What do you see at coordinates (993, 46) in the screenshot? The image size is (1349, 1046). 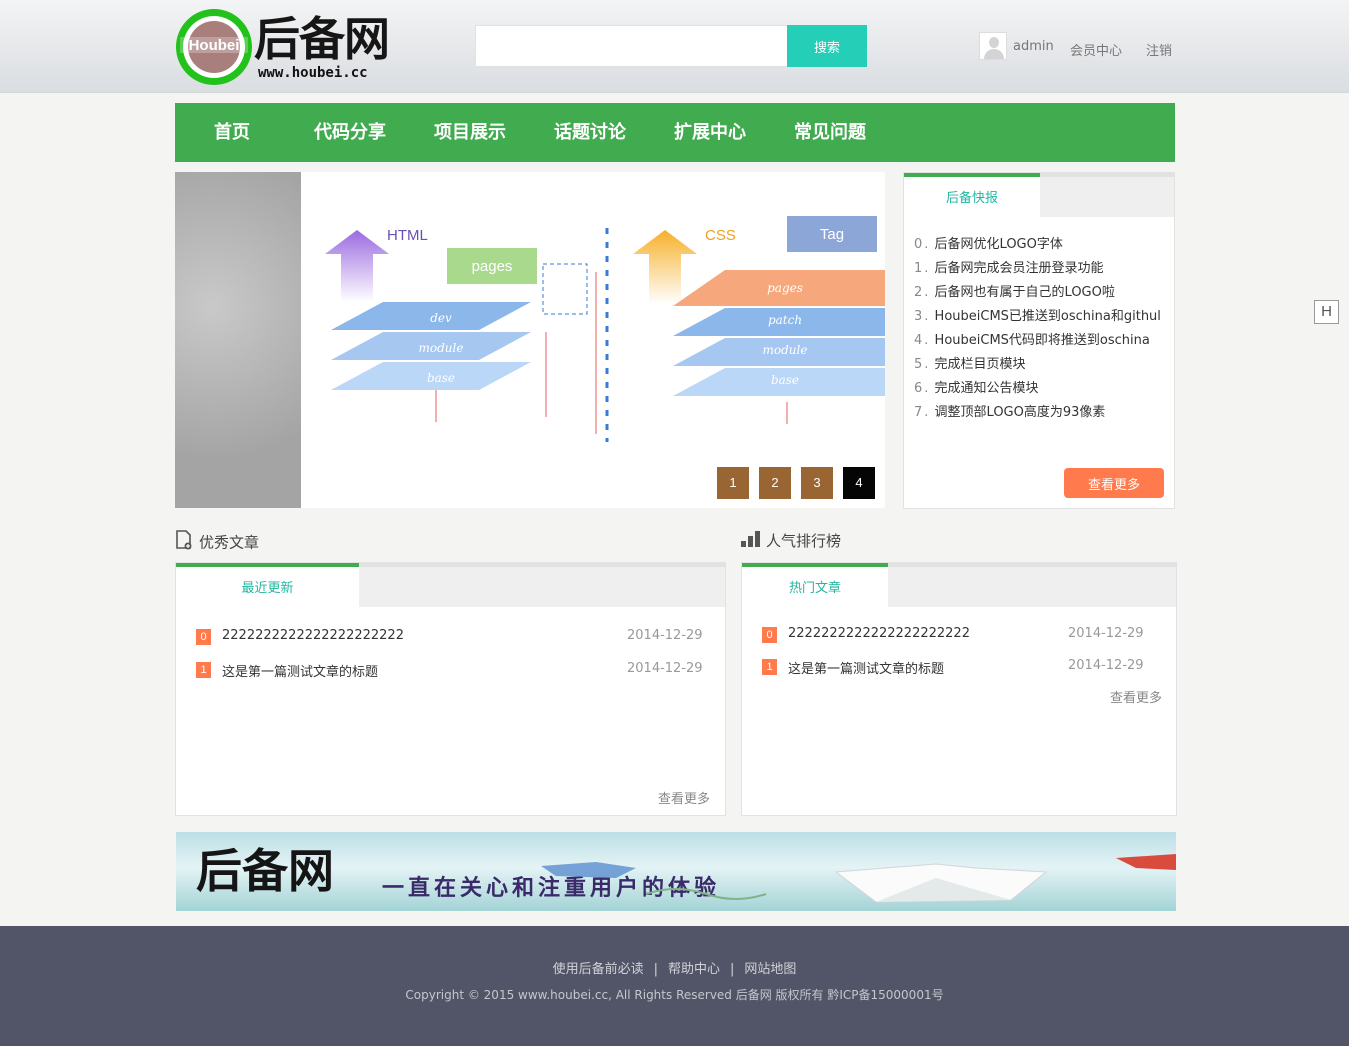 I see `avatar` at bounding box center [993, 46].